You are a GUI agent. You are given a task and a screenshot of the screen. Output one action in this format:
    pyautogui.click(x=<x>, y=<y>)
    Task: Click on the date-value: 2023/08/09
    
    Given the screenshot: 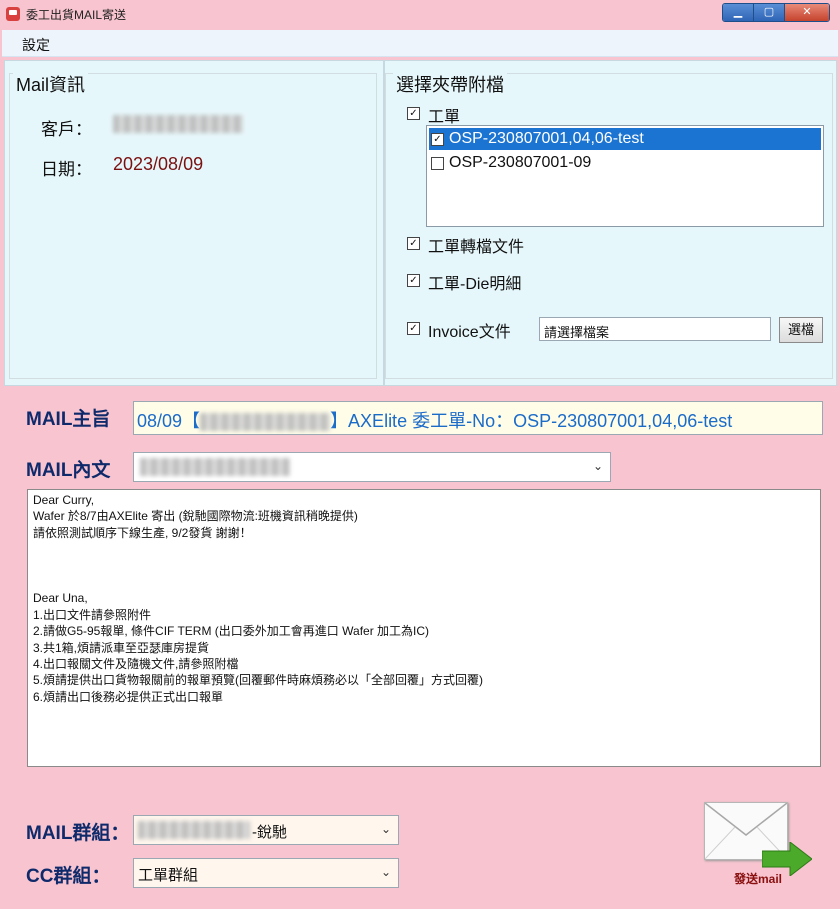 What is the action you would take?
    pyautogui.click(x=158, y=164)
    